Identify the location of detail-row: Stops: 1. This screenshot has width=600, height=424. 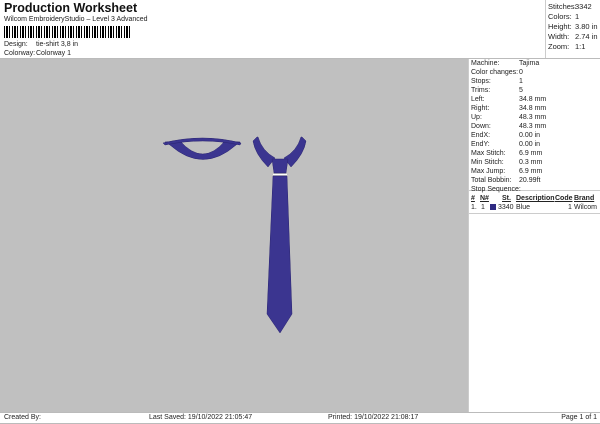
(497, 81).